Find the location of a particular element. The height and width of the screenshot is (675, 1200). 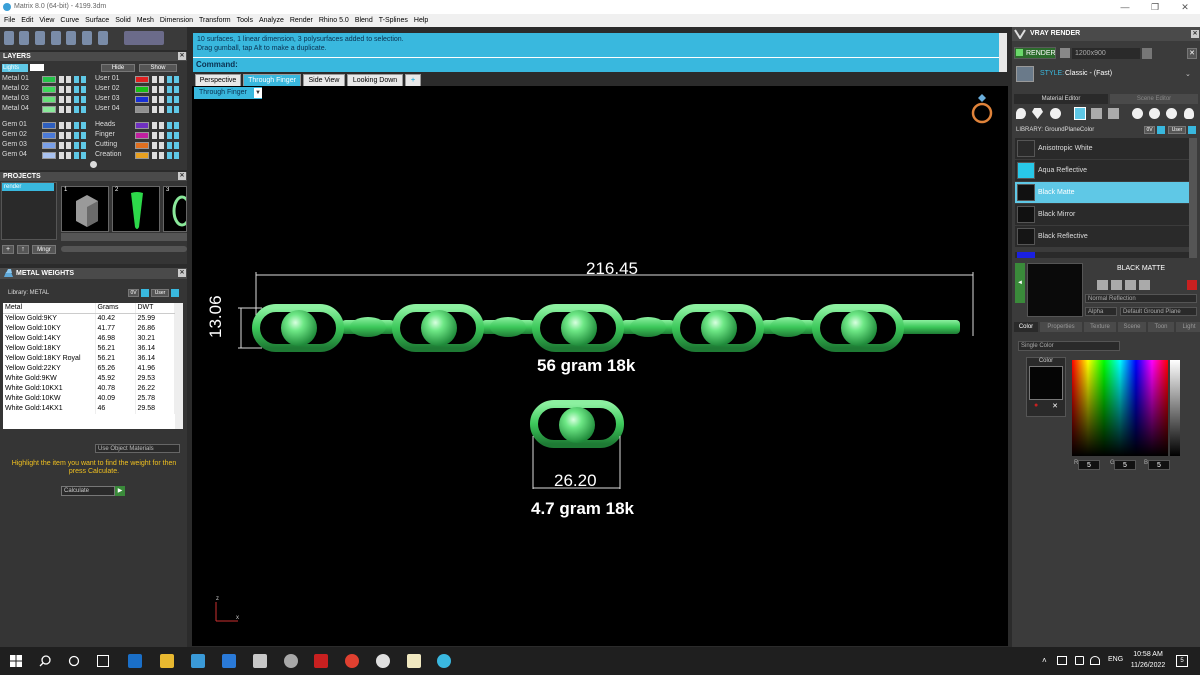

sphere-tool-icon is located at coordinates (1055, 113).